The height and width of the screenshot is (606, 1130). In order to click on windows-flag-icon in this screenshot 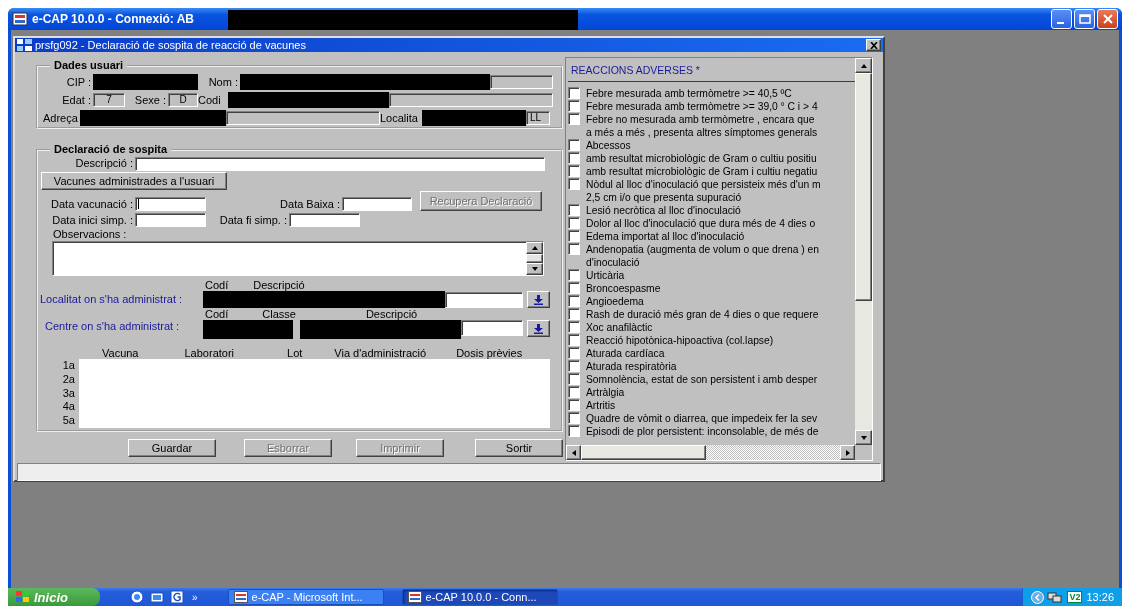, I will do `click(23, 597)`.